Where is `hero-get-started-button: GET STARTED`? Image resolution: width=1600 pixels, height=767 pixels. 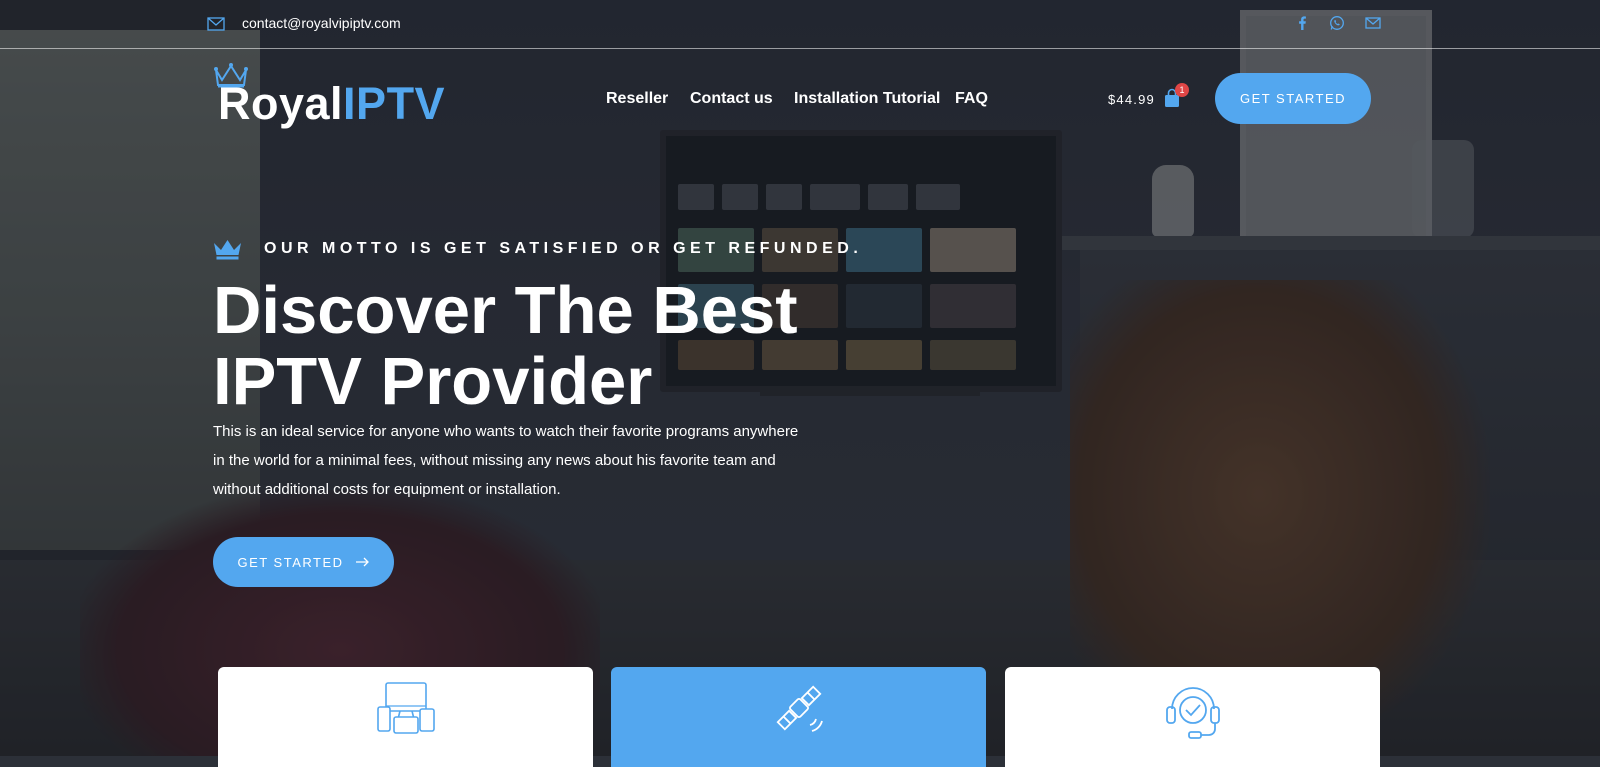 hero-get-started-button: GET STARTED is located at coordinates (303, 562).